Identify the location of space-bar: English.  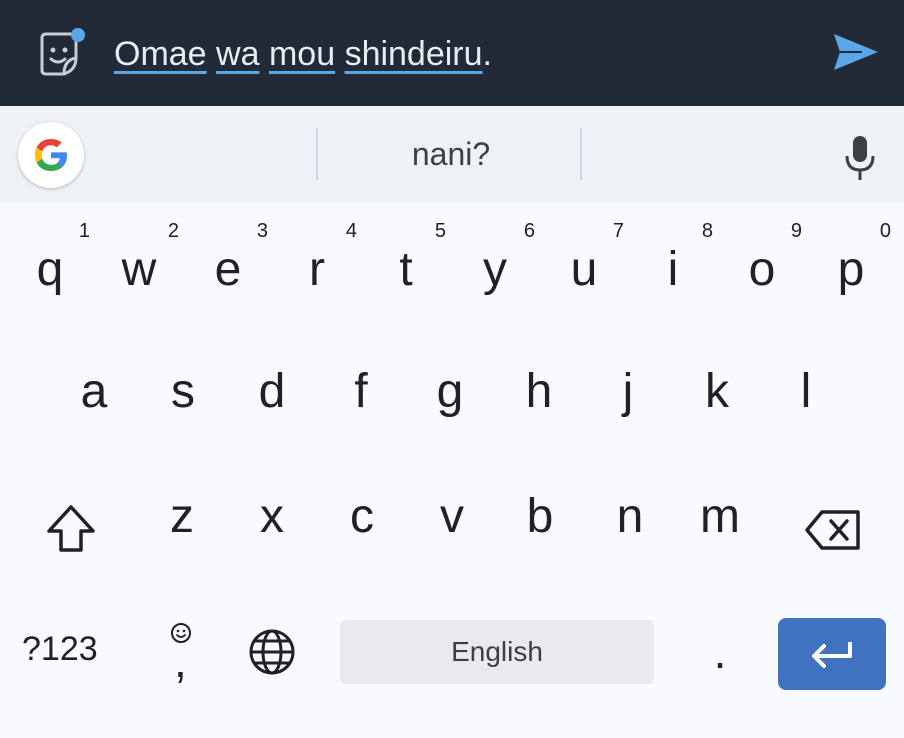
(497, 652).